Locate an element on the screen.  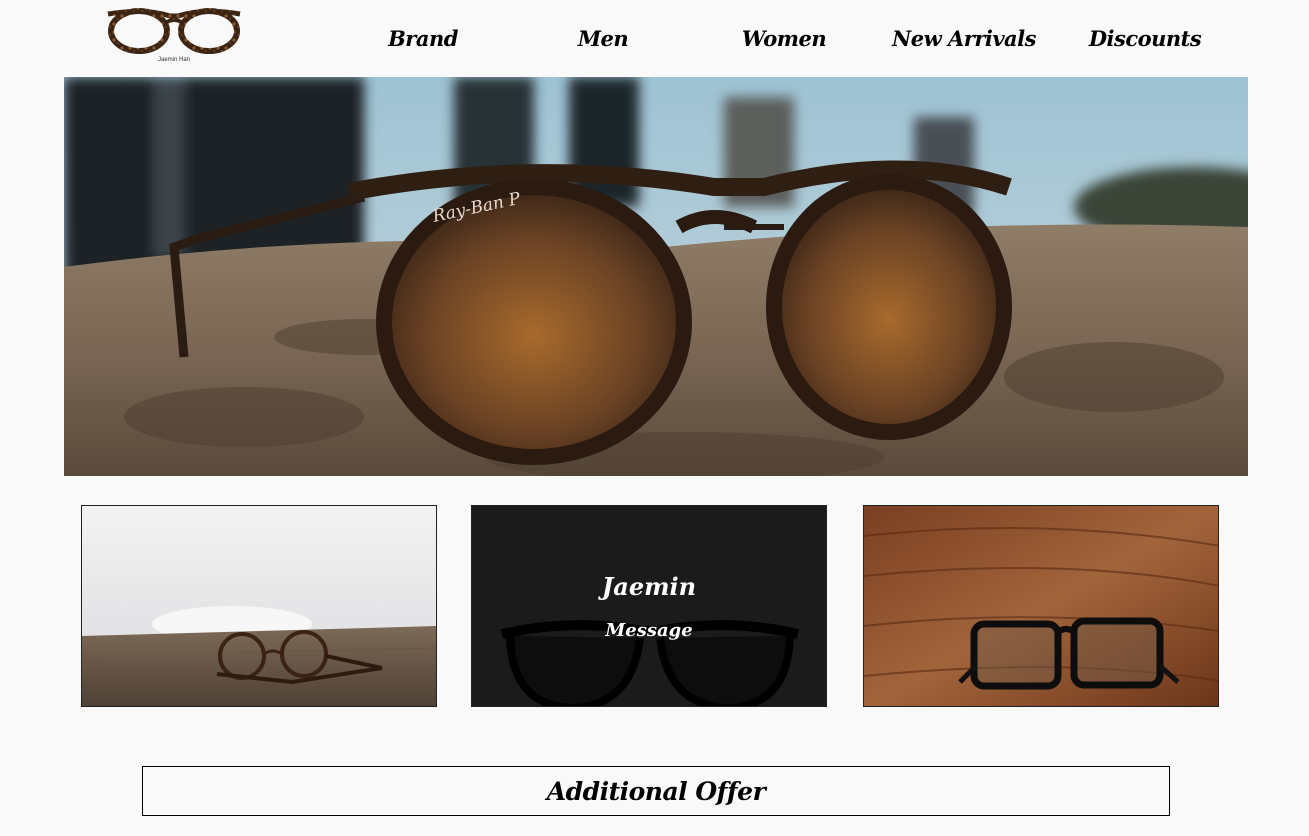
card-subtitle: Message is located at coordinates (649, 630).